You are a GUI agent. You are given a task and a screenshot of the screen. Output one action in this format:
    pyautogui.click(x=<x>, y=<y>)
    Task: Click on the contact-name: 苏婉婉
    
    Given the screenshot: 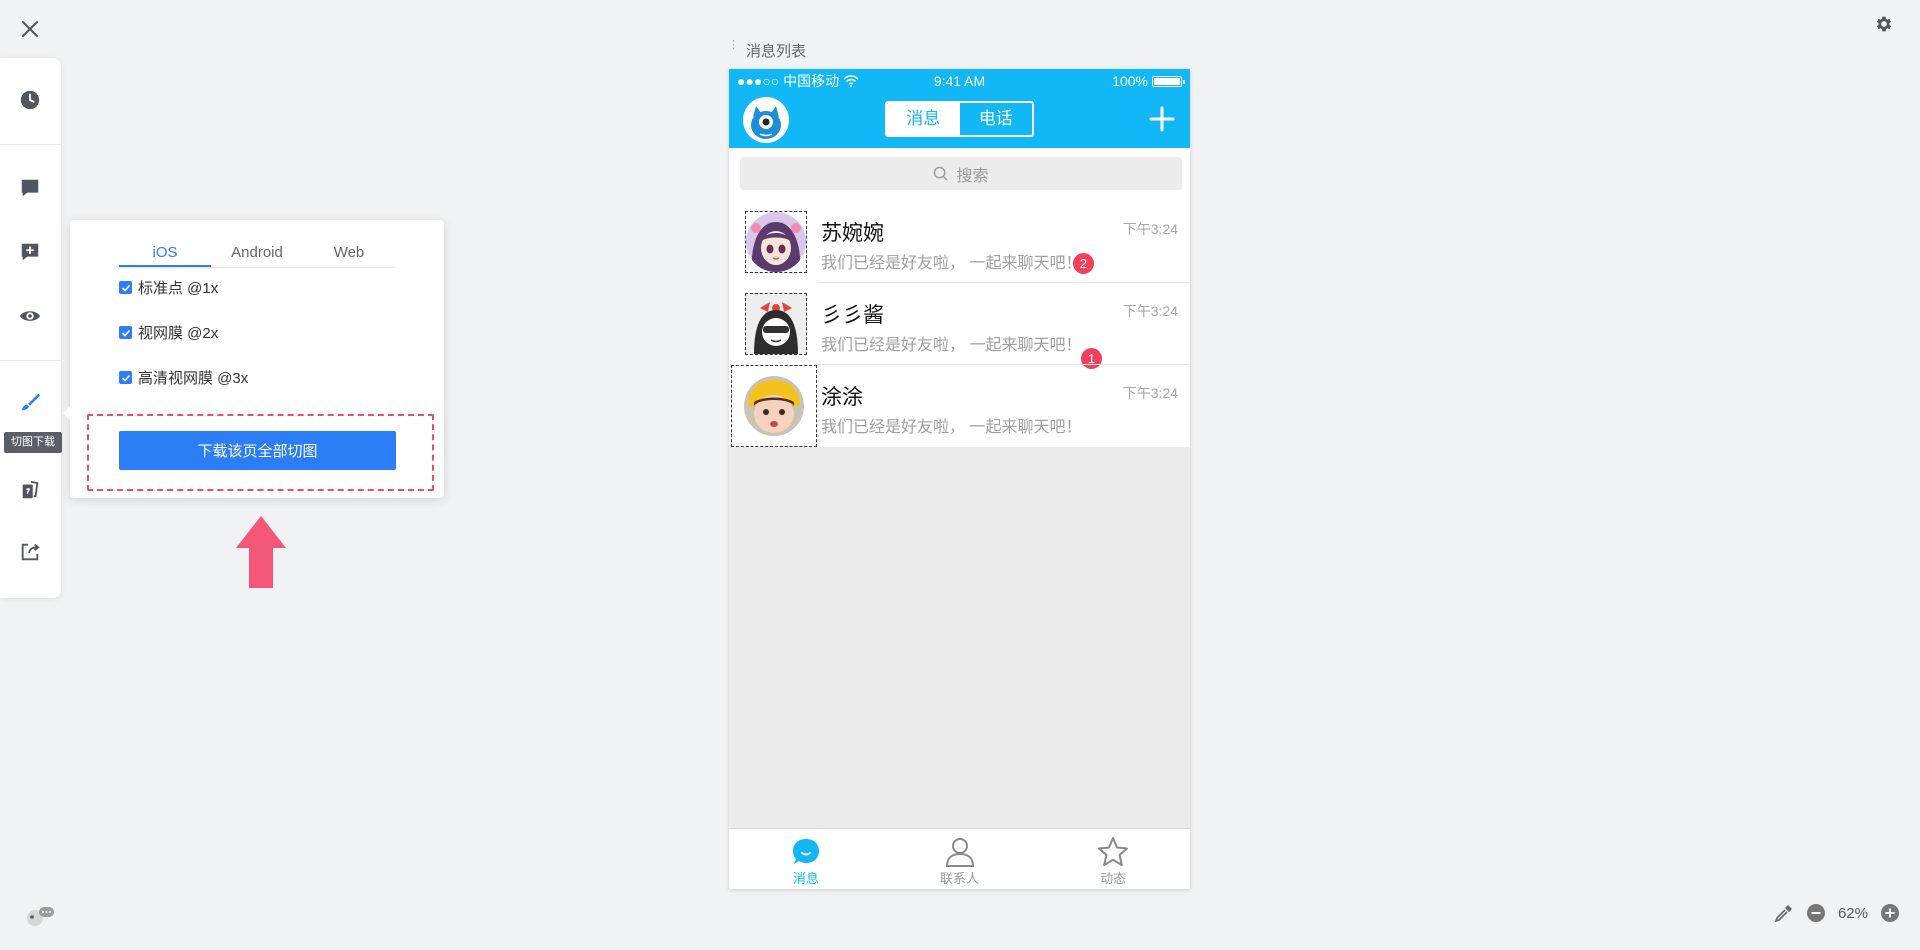 What is the action you would take?
    pyautogui.click(x=852, y=233)
    